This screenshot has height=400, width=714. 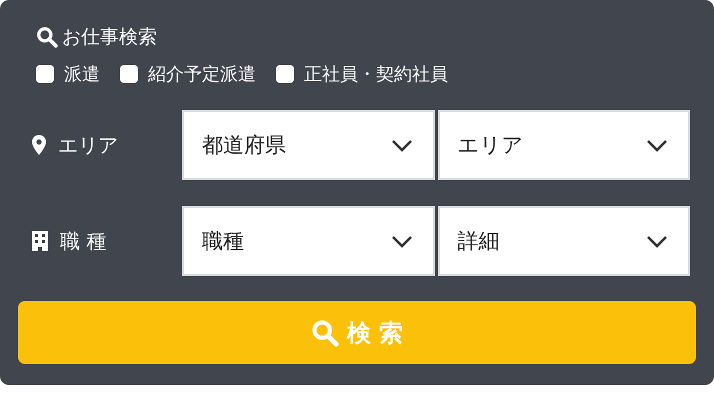 I want to click on building-icon, so click(x=40, y=241).